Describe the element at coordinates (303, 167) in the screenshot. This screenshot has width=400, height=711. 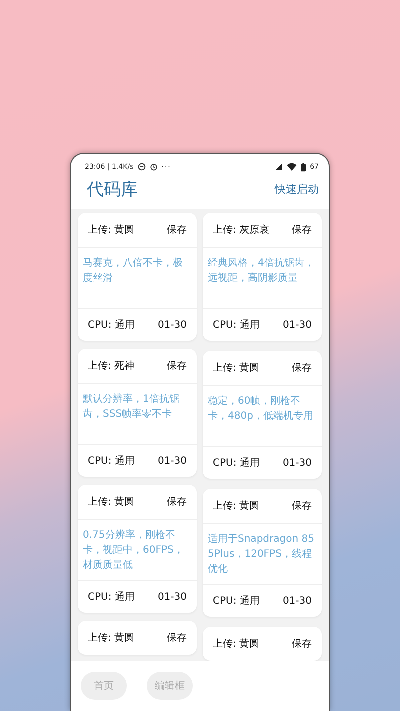
I see `battery-icon` at that location.